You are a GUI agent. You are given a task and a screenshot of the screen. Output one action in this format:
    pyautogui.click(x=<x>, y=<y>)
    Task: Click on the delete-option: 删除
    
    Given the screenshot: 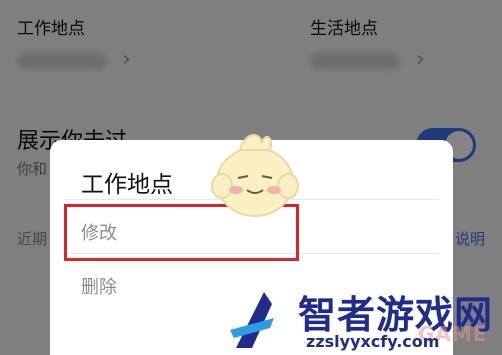 What is the action you would take?
    pyautogui.click(x=99, y=286)
    